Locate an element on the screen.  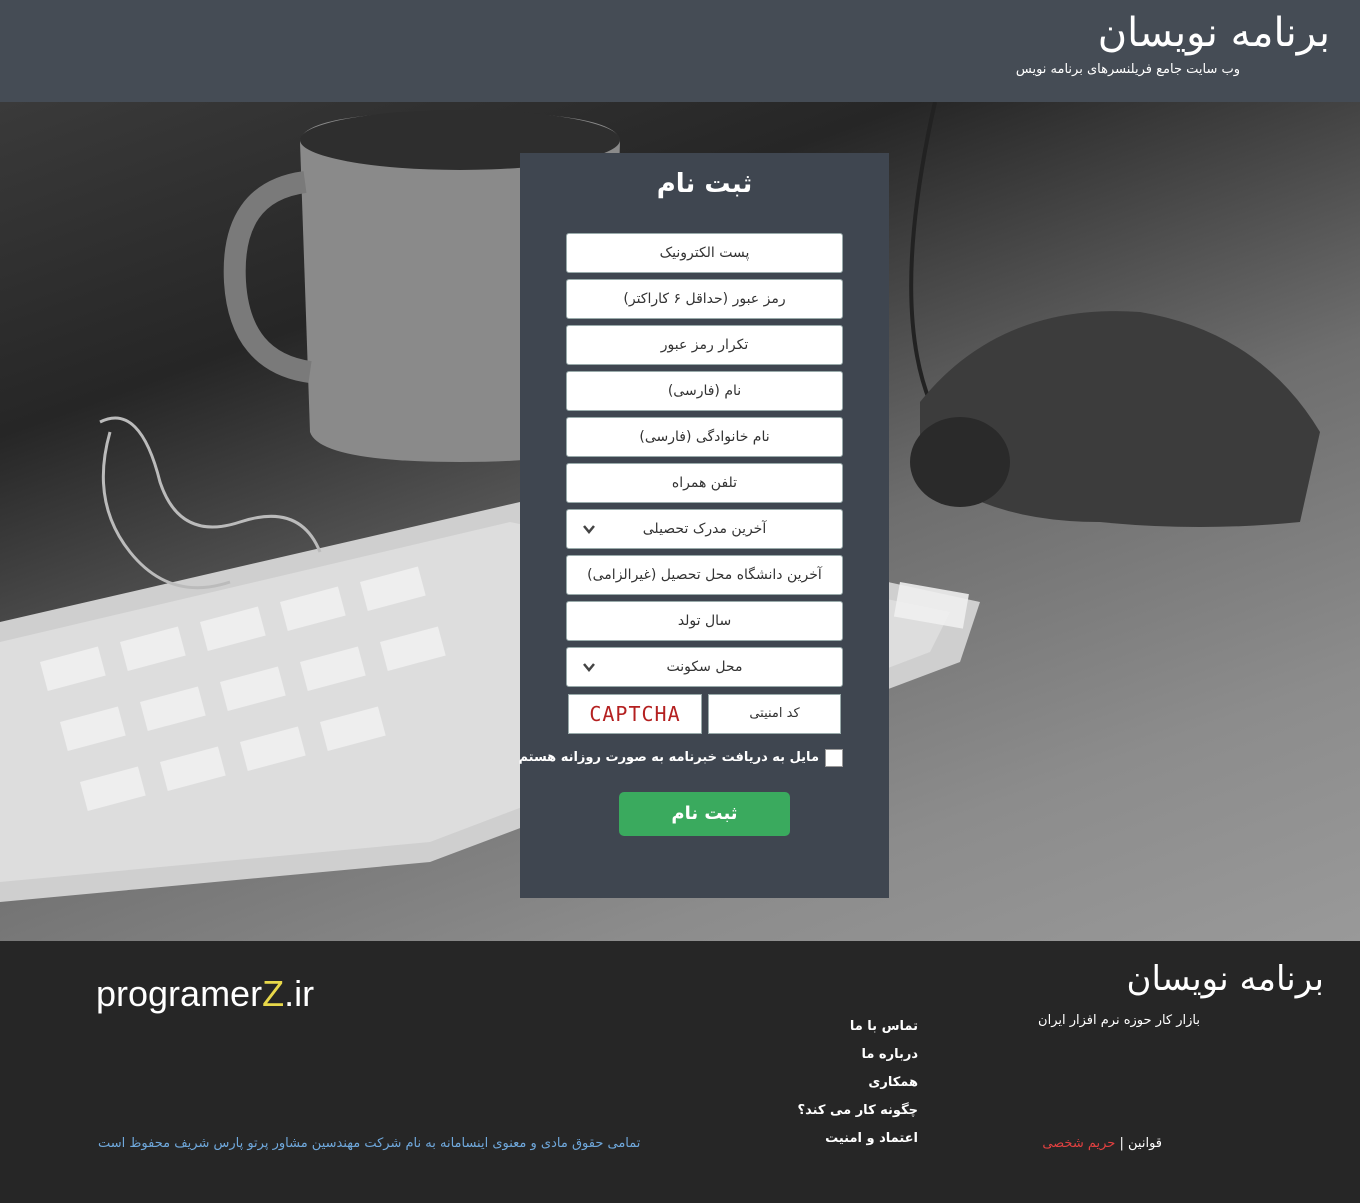
newsletter-checkbox is located at coordinates (834, 758).